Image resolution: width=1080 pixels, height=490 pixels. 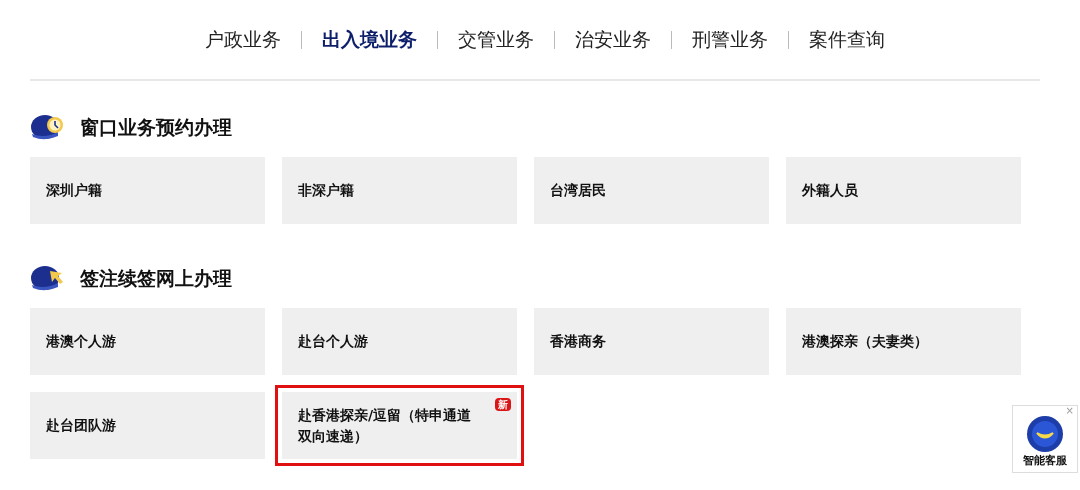 I want to click on nav-tab: 出入境业务, so click(x=369, y=39).